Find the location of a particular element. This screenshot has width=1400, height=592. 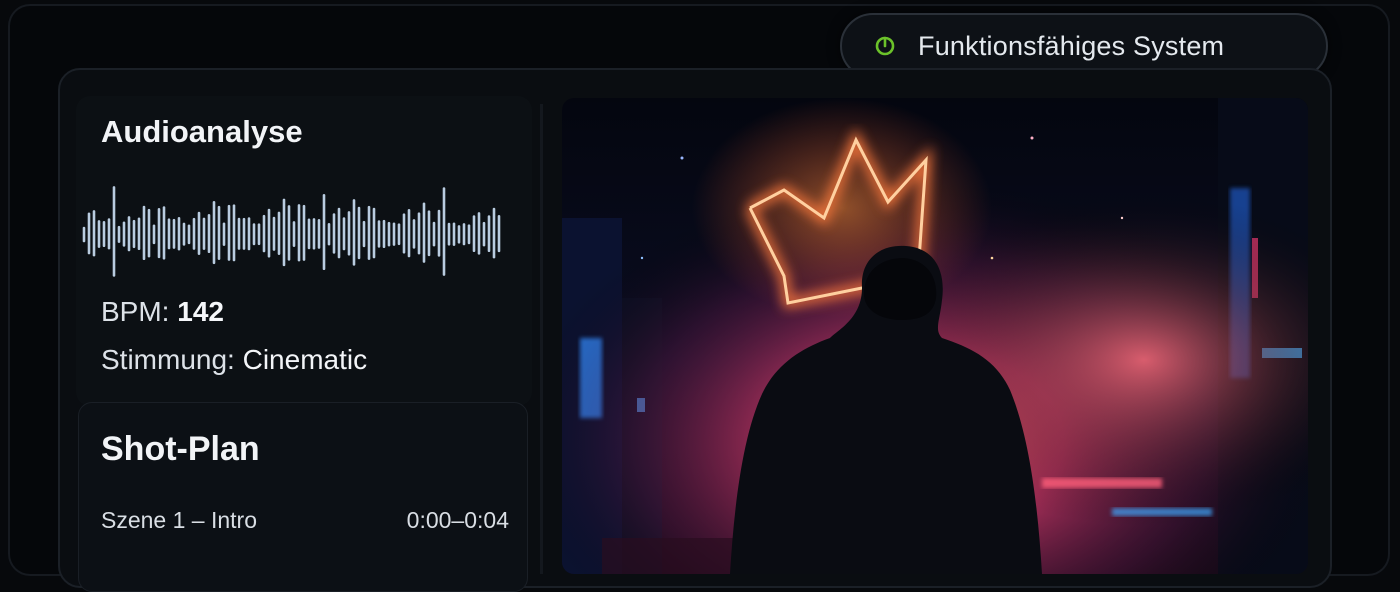

mood-label: Stimmung: is located at coordinates (168, 359).